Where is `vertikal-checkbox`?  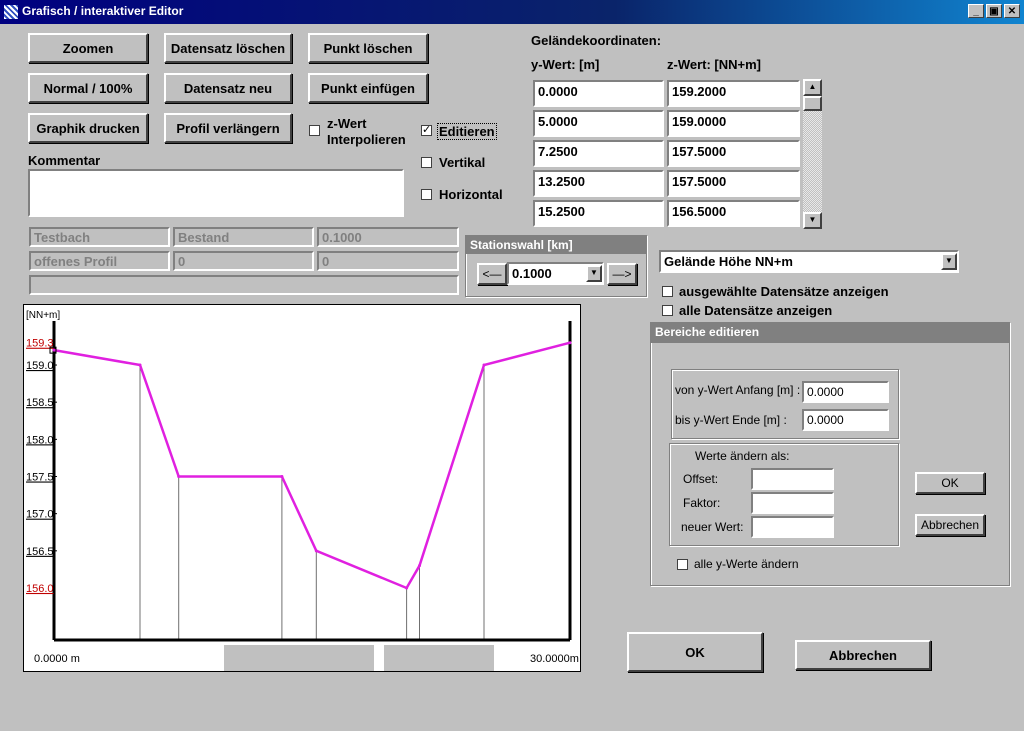
vertikal-checkbox is located at coordinates (426, 162).